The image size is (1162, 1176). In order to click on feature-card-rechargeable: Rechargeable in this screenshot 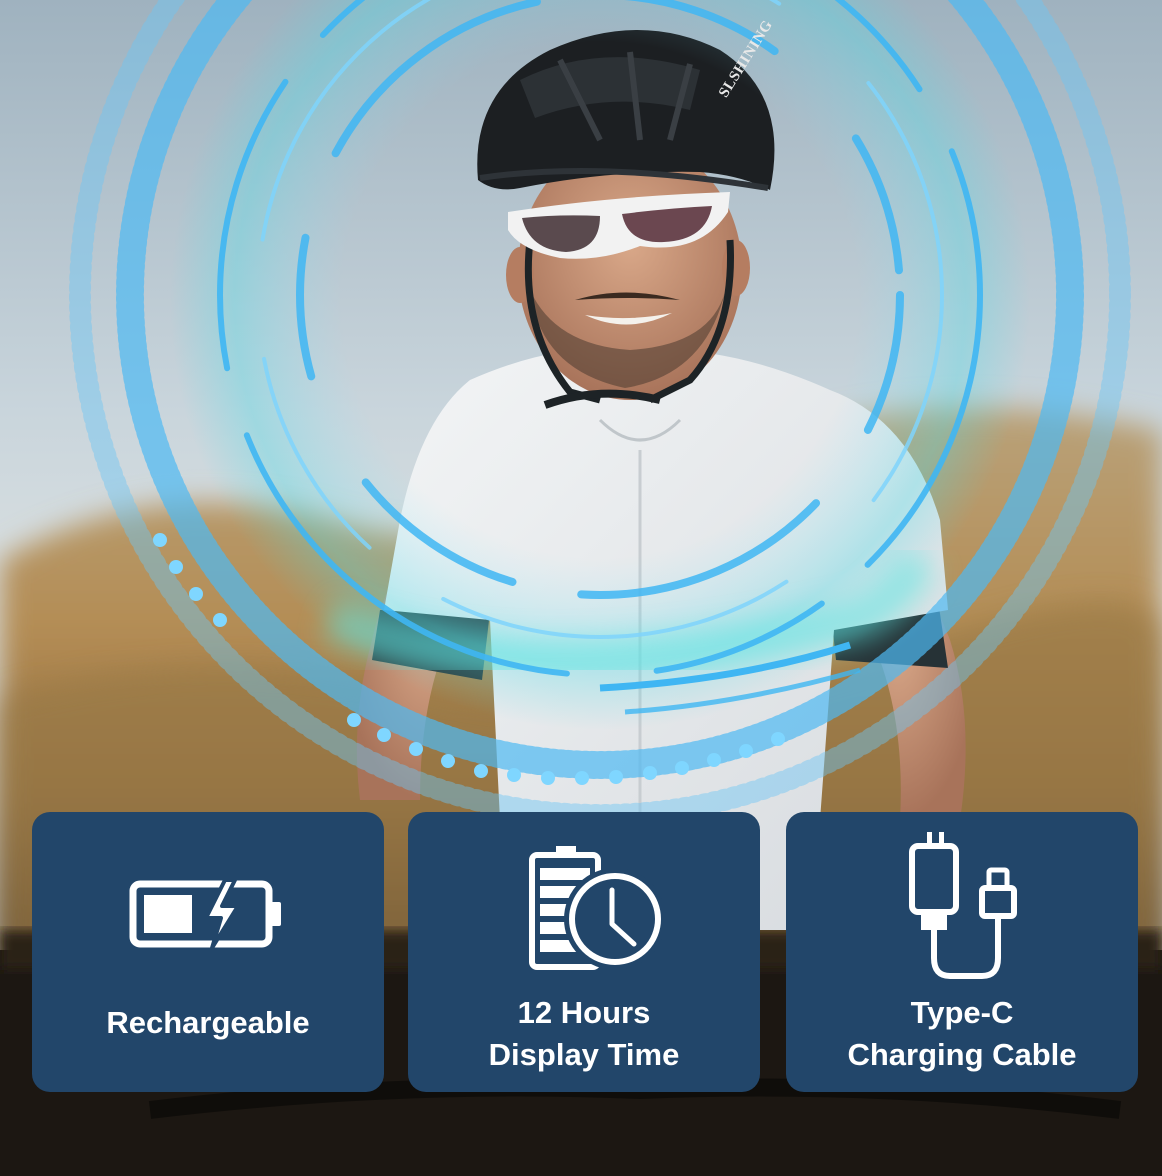, I will do `click(208, 952)`.